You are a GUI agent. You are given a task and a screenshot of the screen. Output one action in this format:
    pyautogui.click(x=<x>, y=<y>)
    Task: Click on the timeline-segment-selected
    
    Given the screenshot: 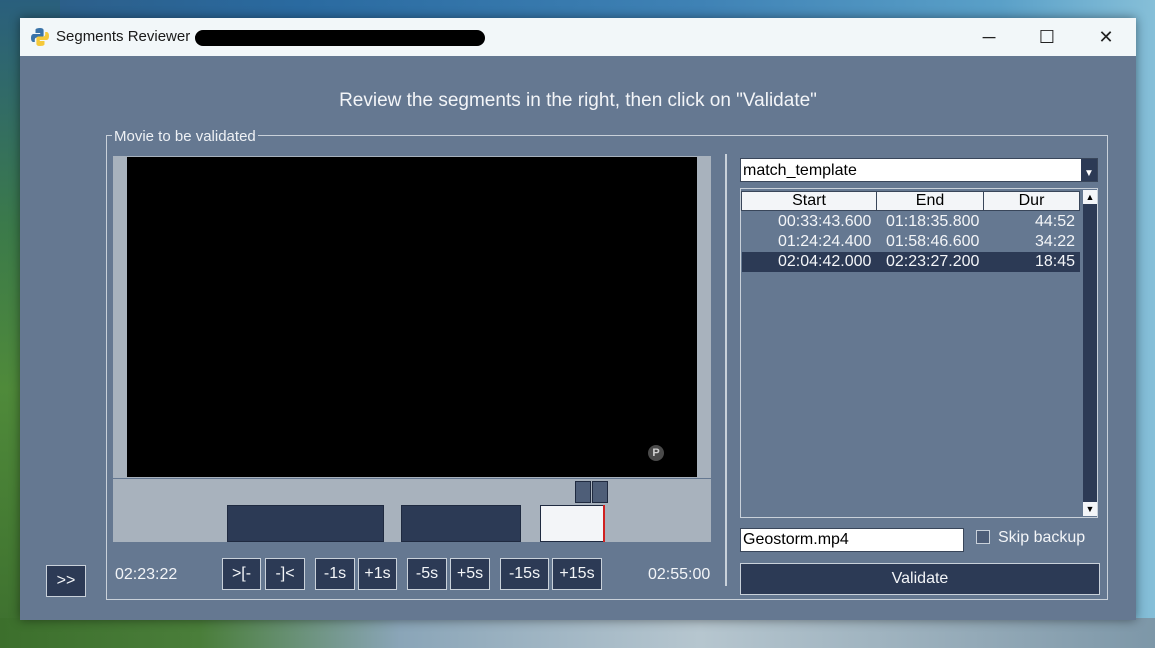 What is the action you would take?
    pyautogui.click(x=572, y=523)
    